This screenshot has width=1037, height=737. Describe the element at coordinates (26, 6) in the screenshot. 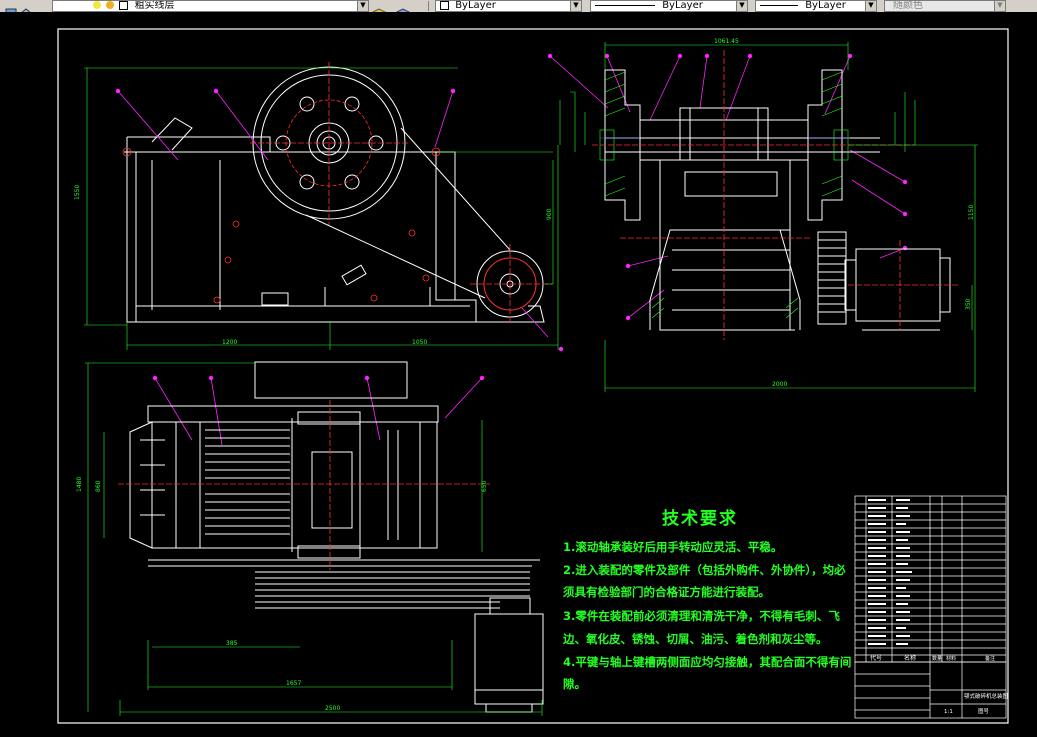

I see `layer-state-icon` at that location.